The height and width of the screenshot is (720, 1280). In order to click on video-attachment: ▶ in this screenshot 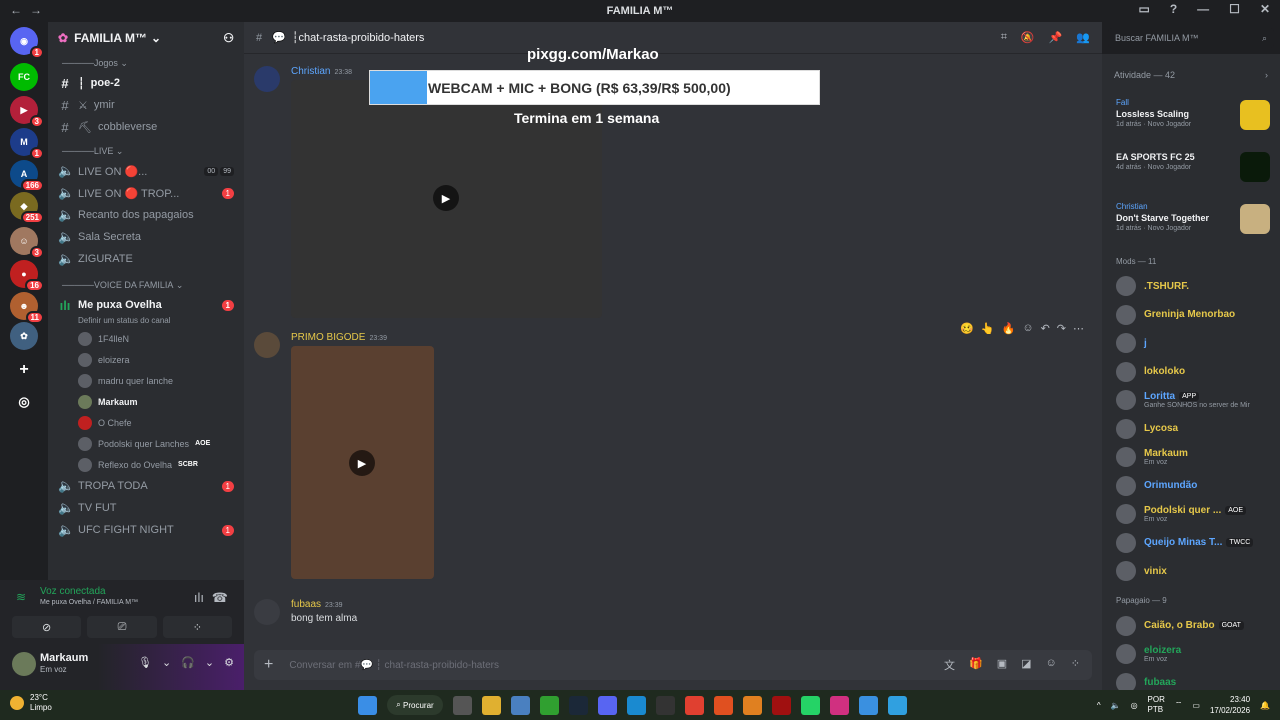, I will do `click(362, 462)`.